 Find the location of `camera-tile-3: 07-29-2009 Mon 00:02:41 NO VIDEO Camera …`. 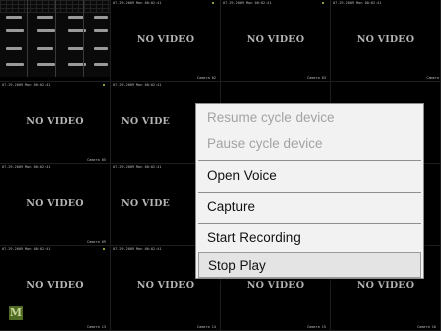

camera-tile-3: 07-29-2009 Mon 00:02:41 NO VIDEO Camera … is located at coordinates (276, 41).